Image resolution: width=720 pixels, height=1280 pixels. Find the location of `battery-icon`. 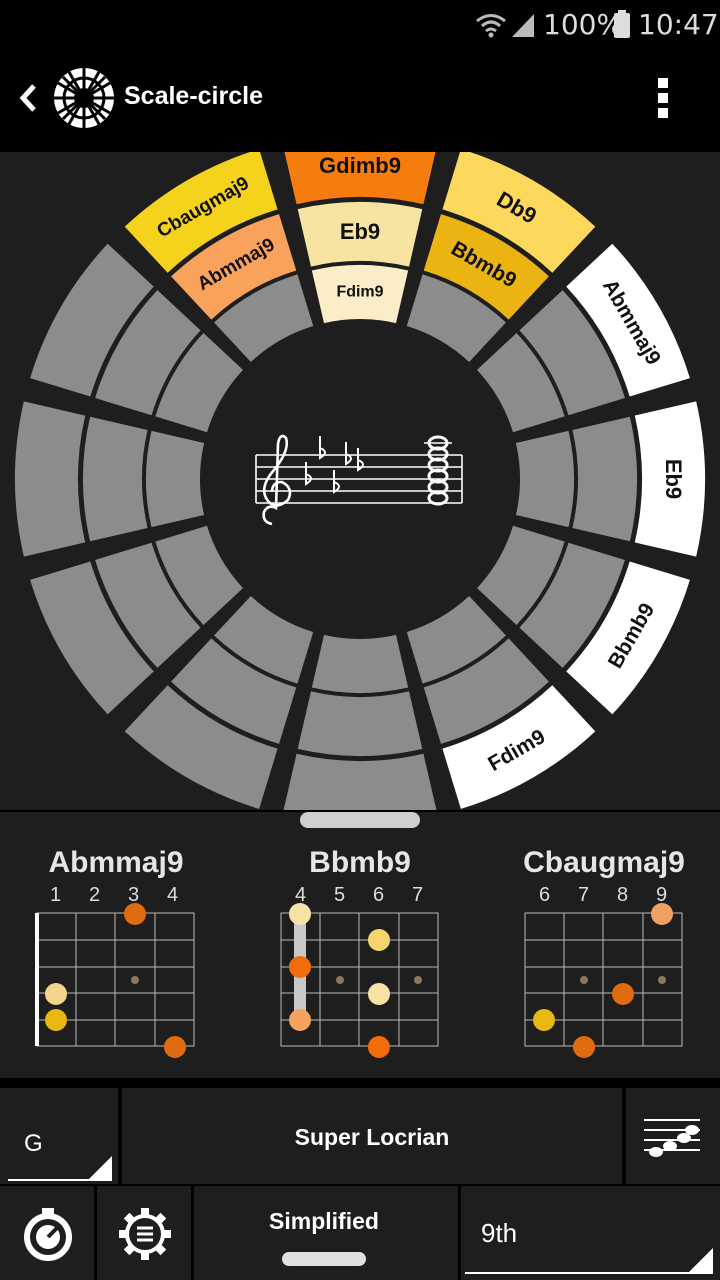

battery-icon is located at coordinates (622, 24).